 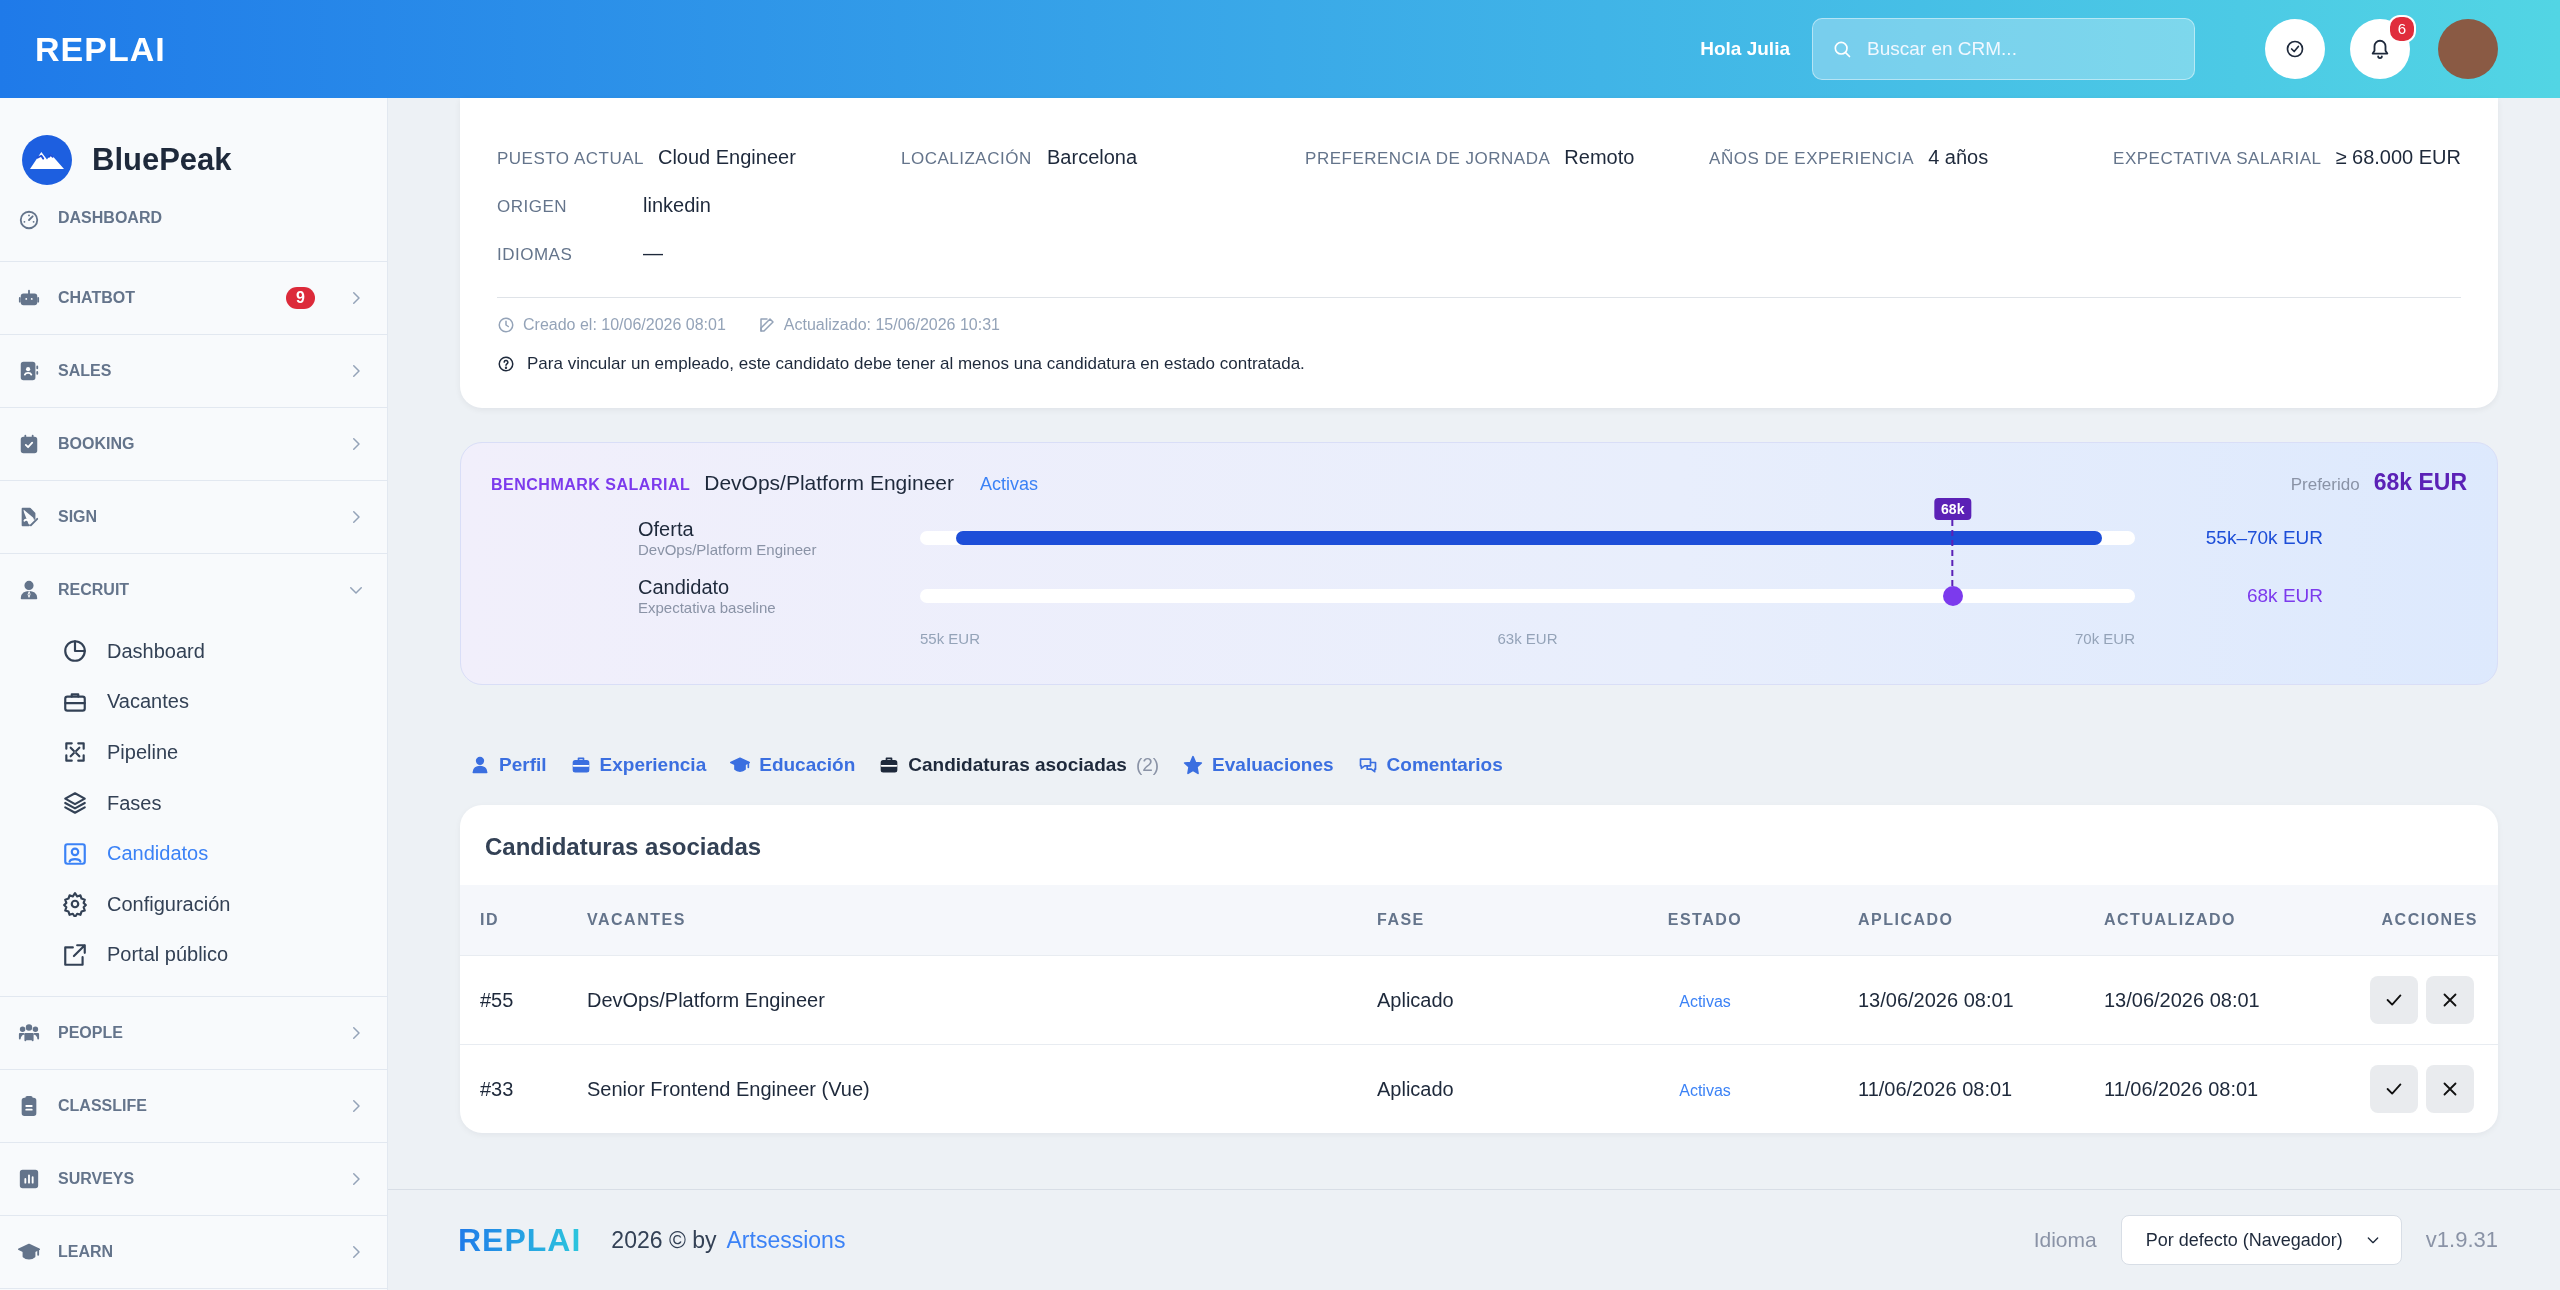 I want to click on clock-icon, so click(x=506, y=325).